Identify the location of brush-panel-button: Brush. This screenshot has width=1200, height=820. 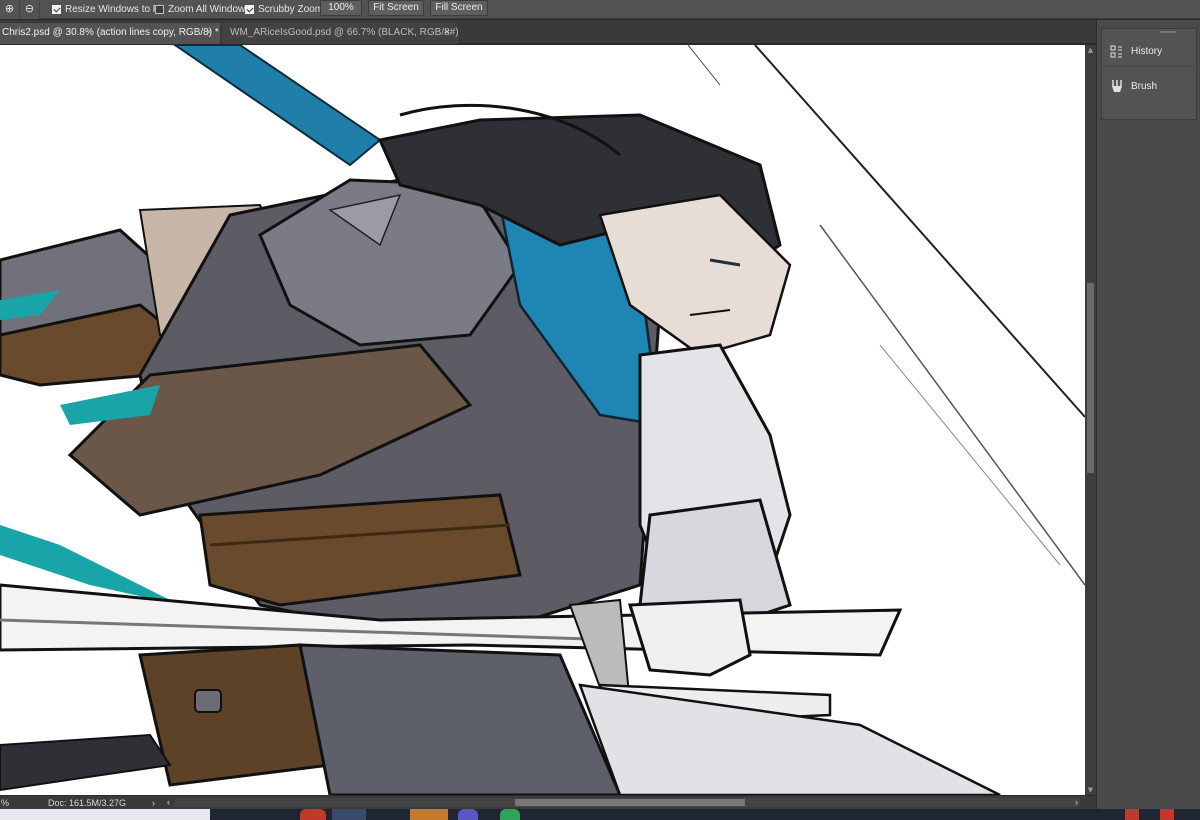
(1150, 86).